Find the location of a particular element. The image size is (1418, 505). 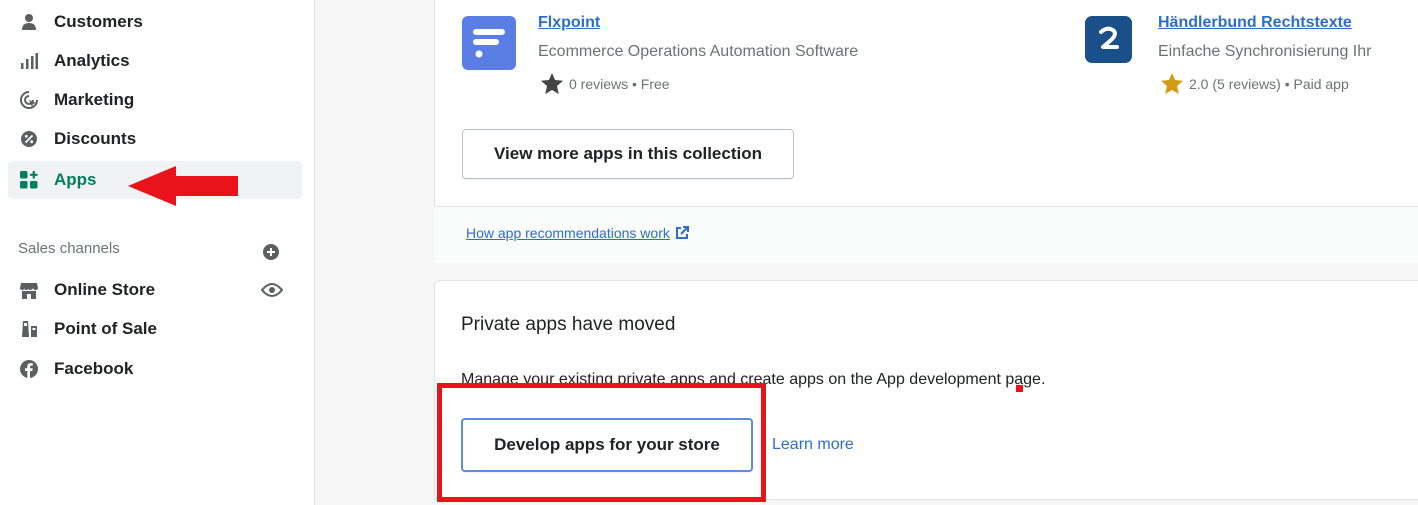

store-icon is located at coordinates (29, 290).